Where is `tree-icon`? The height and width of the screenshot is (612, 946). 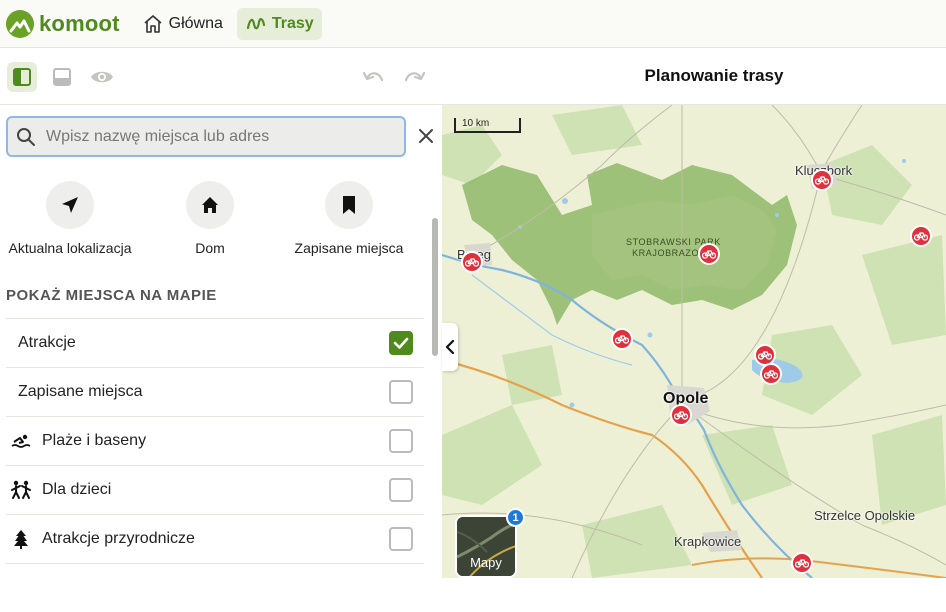 tree-icon is located at coordinates (21, 539).